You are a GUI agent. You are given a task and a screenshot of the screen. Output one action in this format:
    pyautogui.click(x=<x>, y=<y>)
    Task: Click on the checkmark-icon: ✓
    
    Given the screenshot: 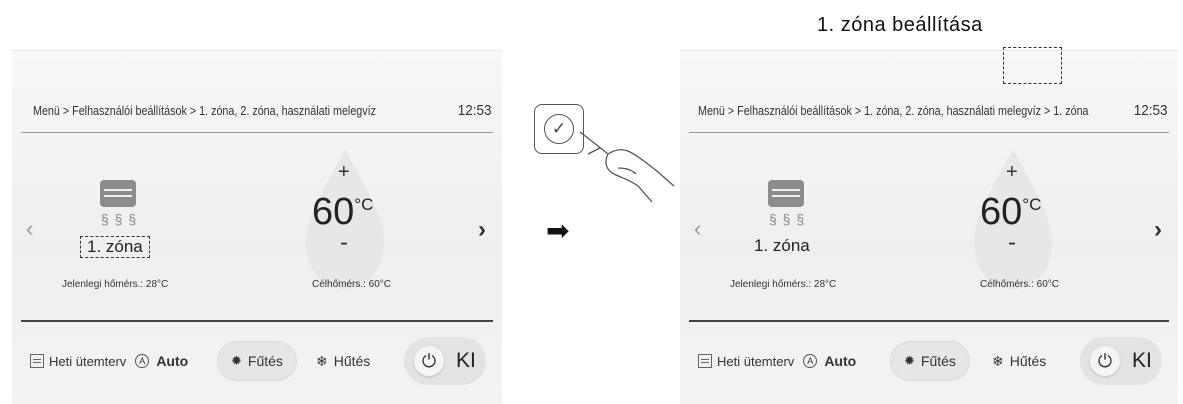 What is the action you would take?
    pyautogui.click(x=559, y=129)
    